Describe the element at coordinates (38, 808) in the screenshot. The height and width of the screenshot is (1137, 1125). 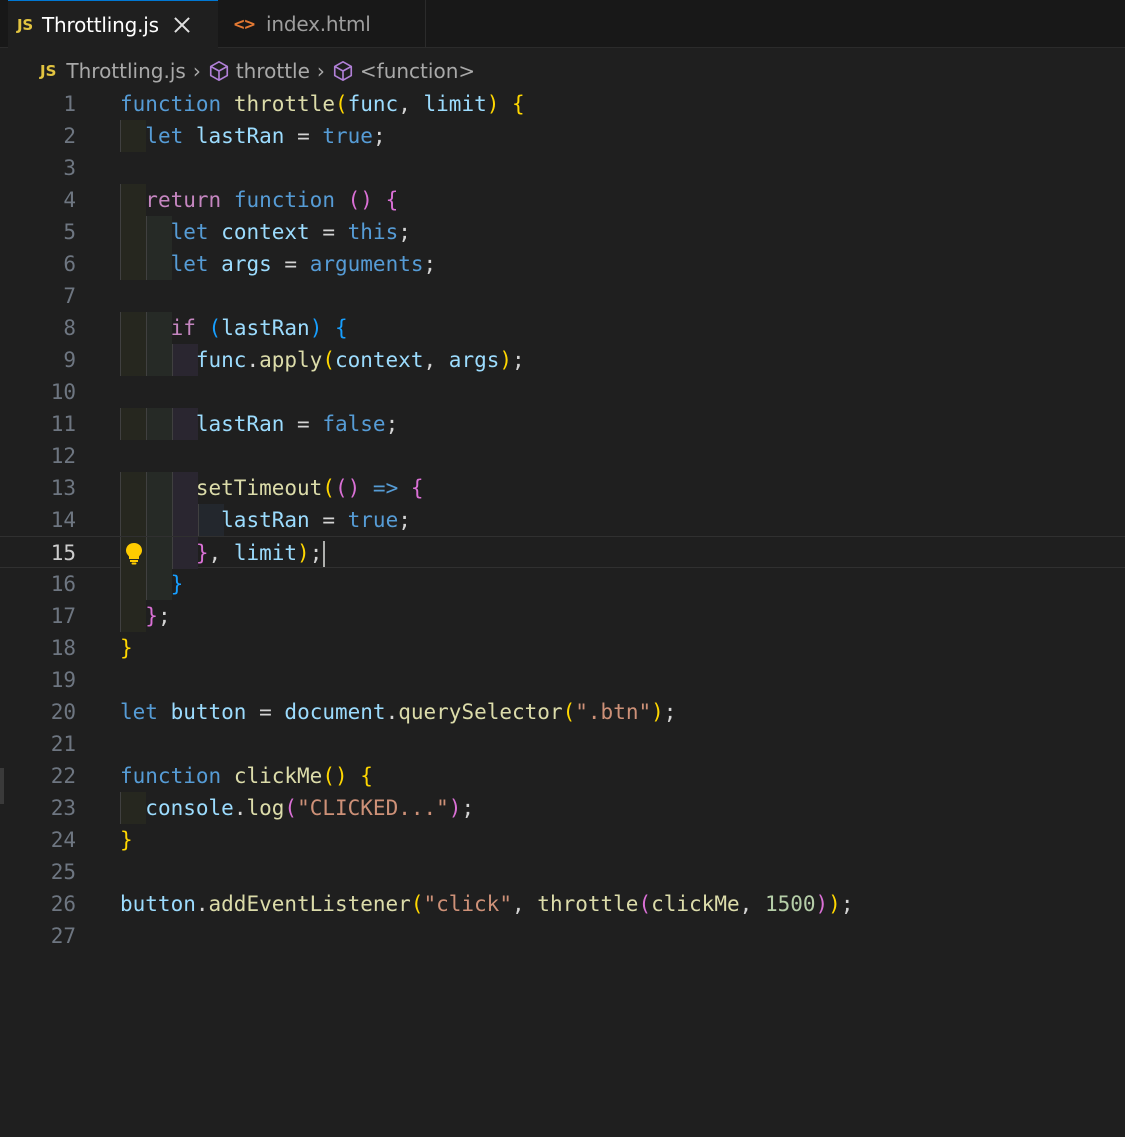
I see `line-number: 23` at that location.